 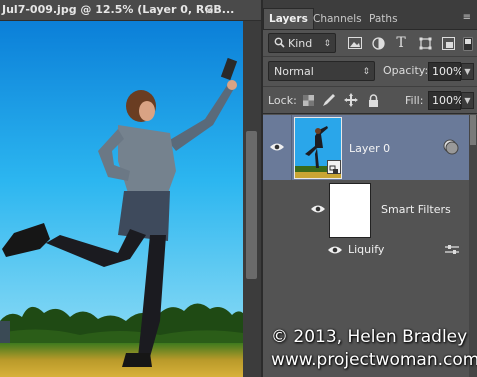 I want to click on copyright-text: © 2013, Helen Bradley, so click(x=369, y=337).